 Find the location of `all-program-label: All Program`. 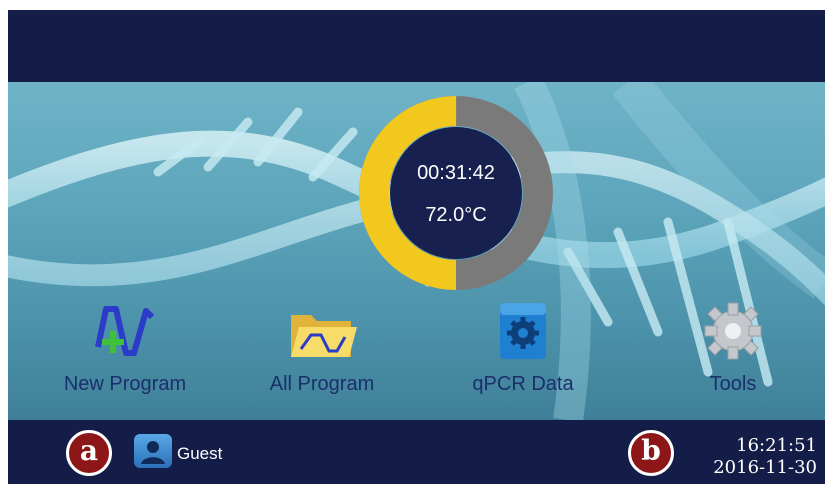

all-program-label: All Program is located at coordinates (322, 384).